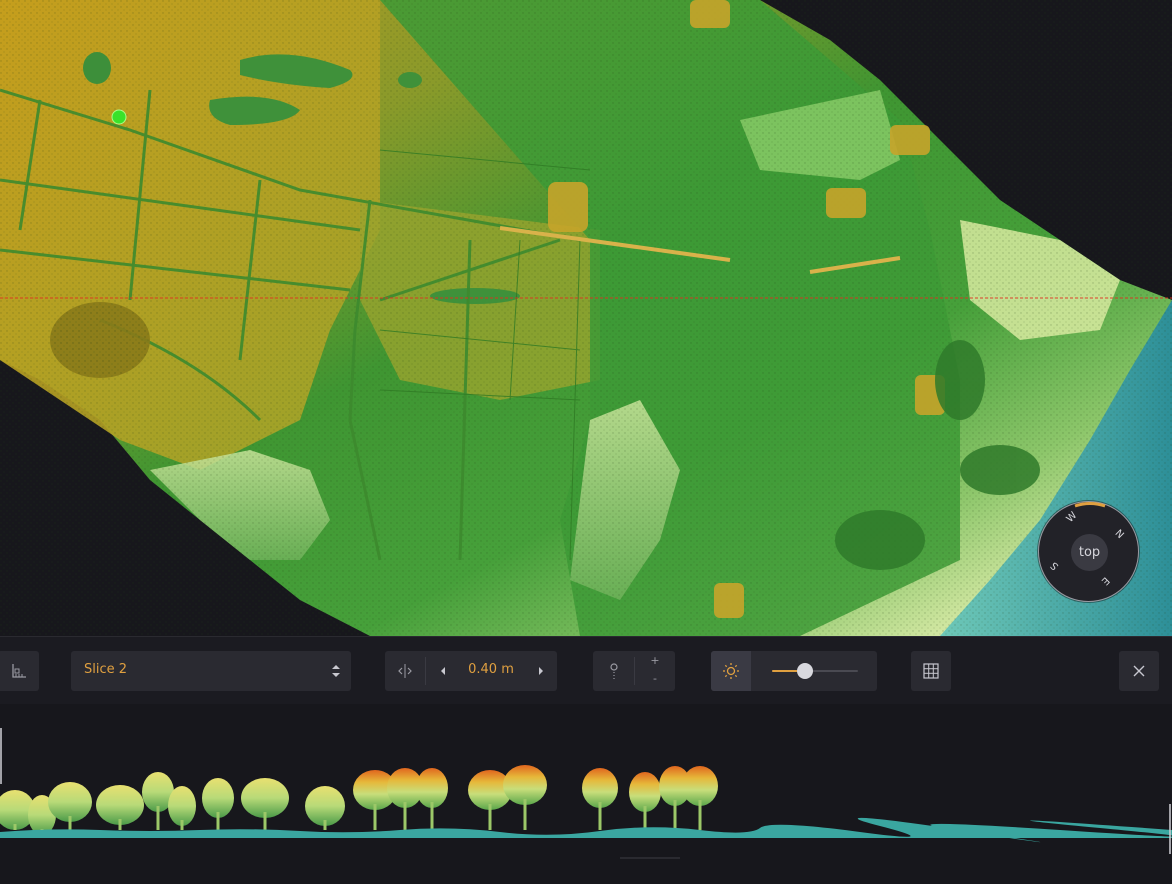 The width and height of the screenshot is (1172, 884). I want to click on sun-icon, so click(731, 671).